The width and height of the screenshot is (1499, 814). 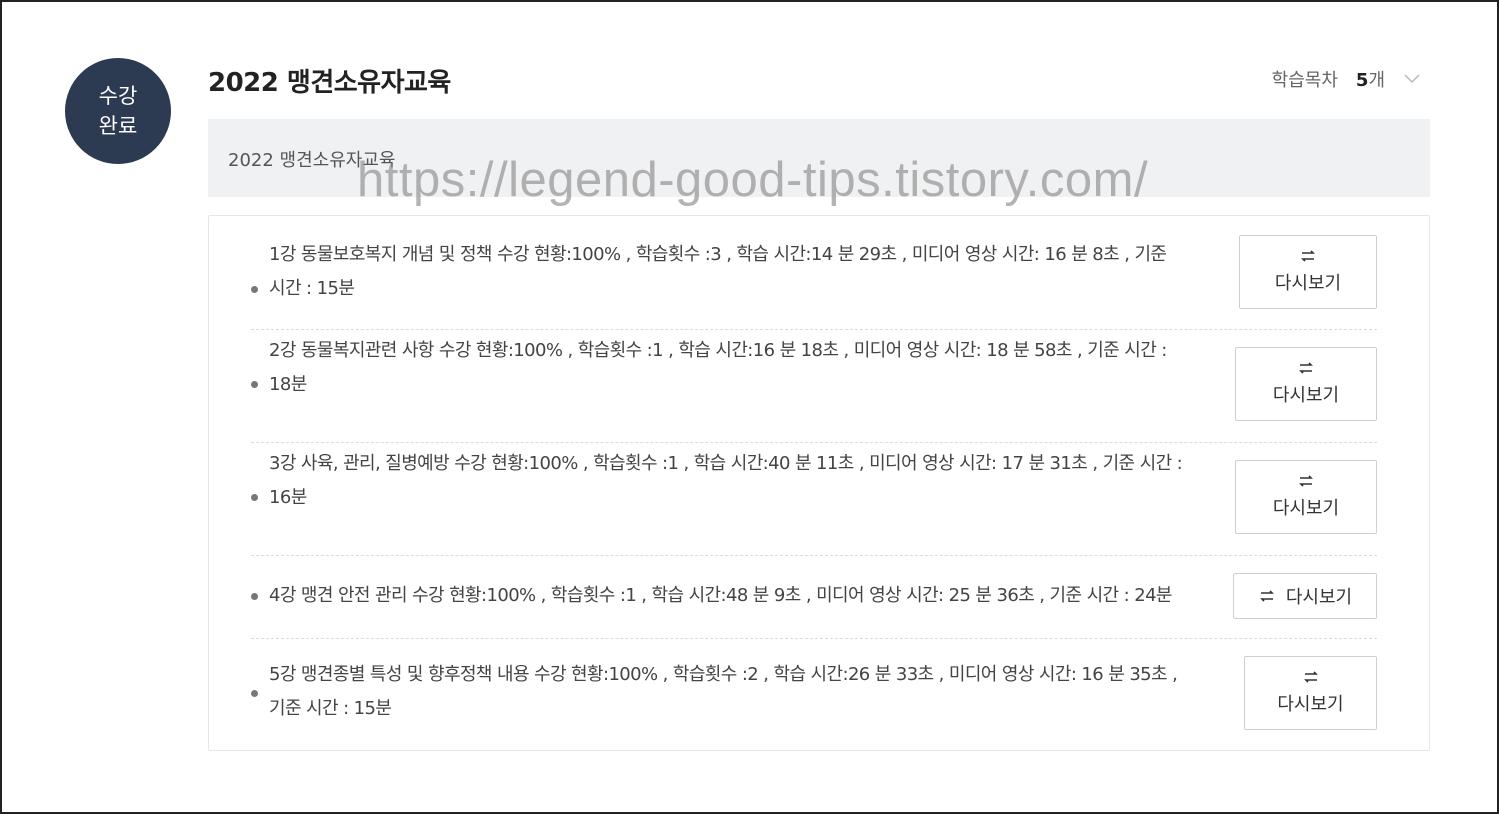 What do you see at coordinates (329, 83) in the screenshot?
I see `course-title: 2022 맹견소유자교육` at bounding box center [329, 83].